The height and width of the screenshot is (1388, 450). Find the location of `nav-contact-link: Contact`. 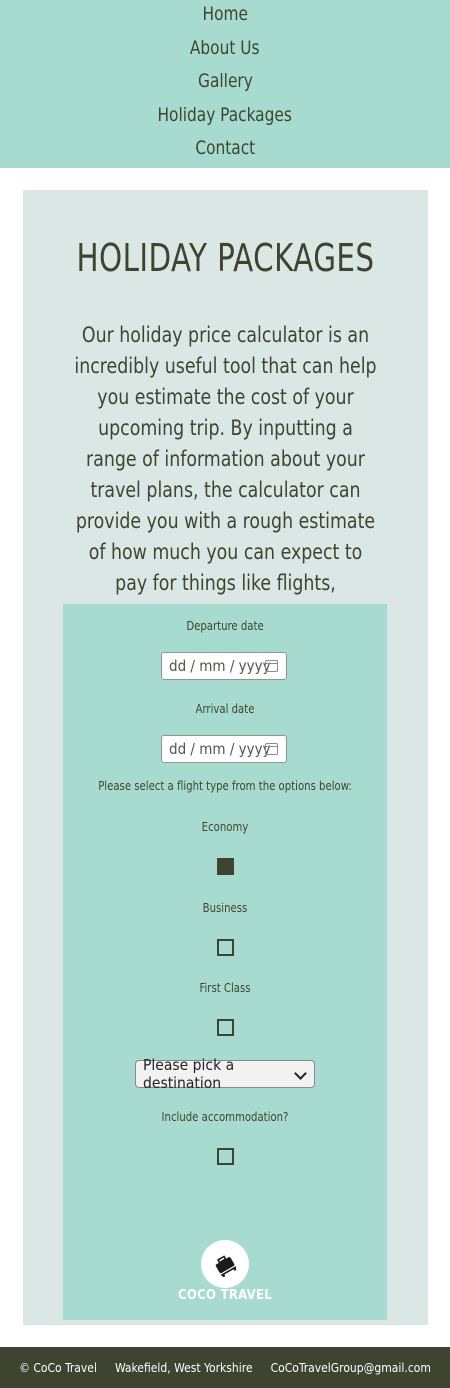

nav-contact-link: Contact is located at coordinates (225, 151).